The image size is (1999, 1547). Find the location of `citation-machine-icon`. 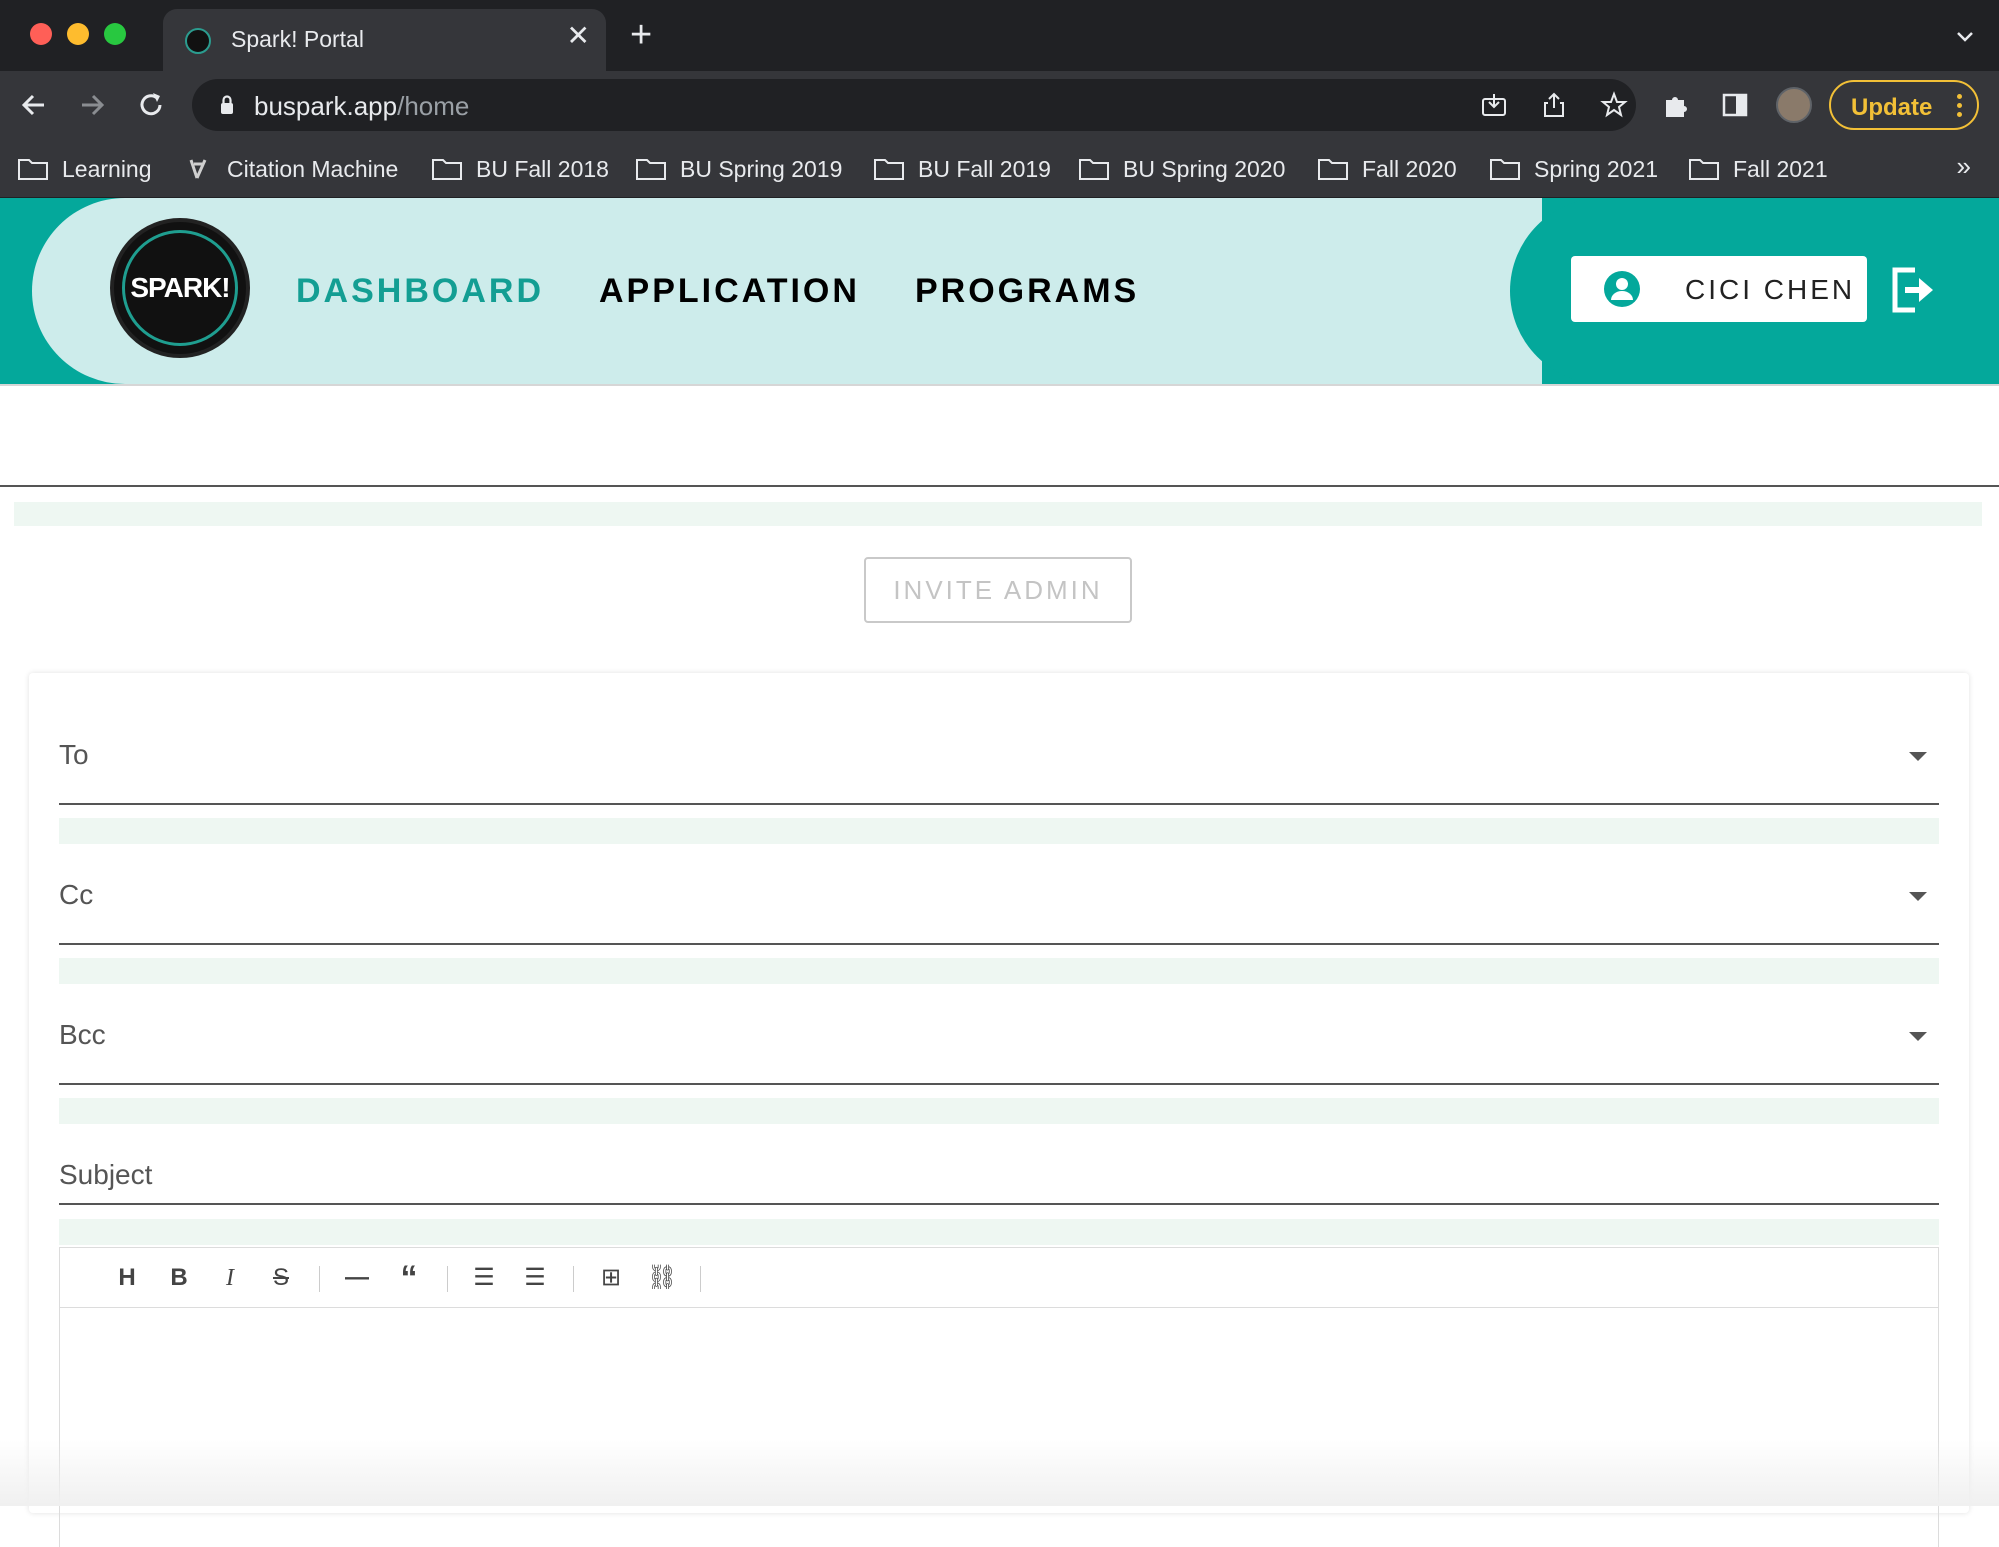

citation-machine-icon is located at coordinates (198, 169).